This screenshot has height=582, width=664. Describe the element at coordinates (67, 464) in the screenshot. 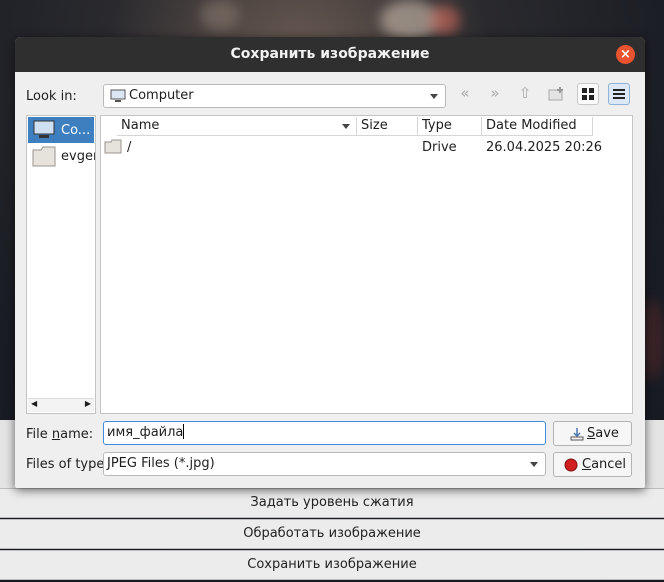

I see `files-of-type-label: Files of type:` at that location.